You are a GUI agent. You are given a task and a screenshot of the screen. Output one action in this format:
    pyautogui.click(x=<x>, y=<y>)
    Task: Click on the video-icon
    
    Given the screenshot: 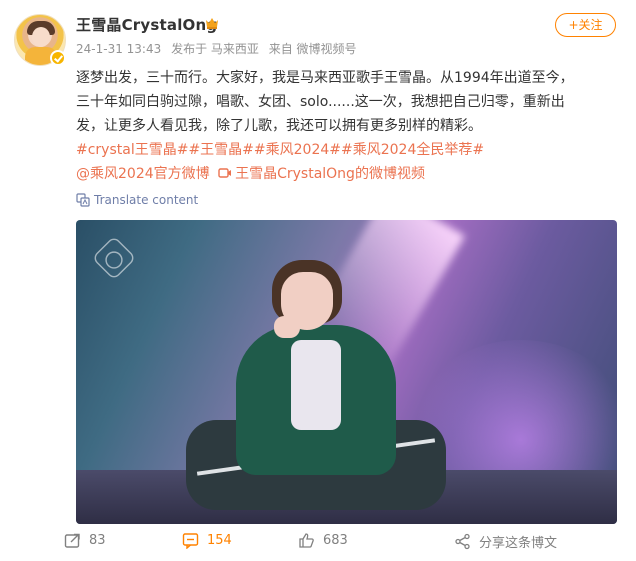 What is the action you would take?
    pyautogui.click(x=225, y=173)
    